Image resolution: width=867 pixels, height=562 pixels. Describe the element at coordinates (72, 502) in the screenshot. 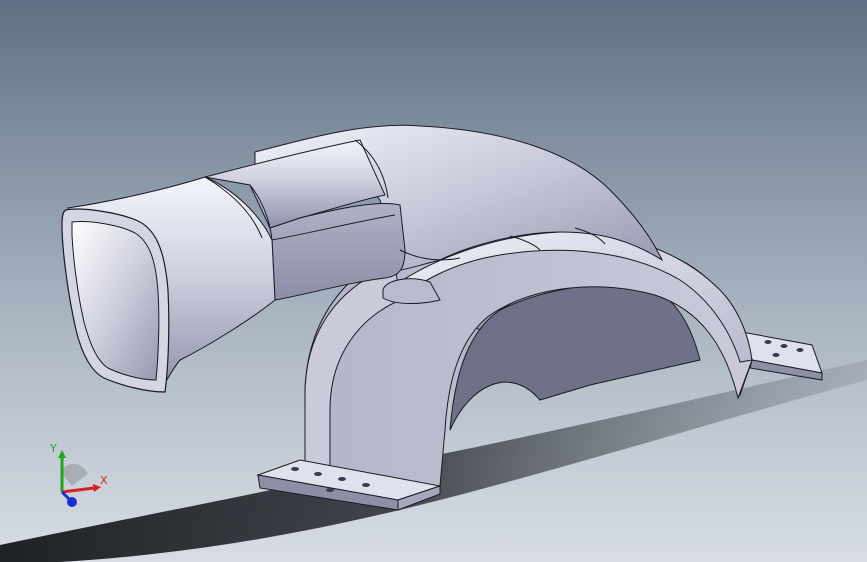

I see `z-axis-head` at that location.